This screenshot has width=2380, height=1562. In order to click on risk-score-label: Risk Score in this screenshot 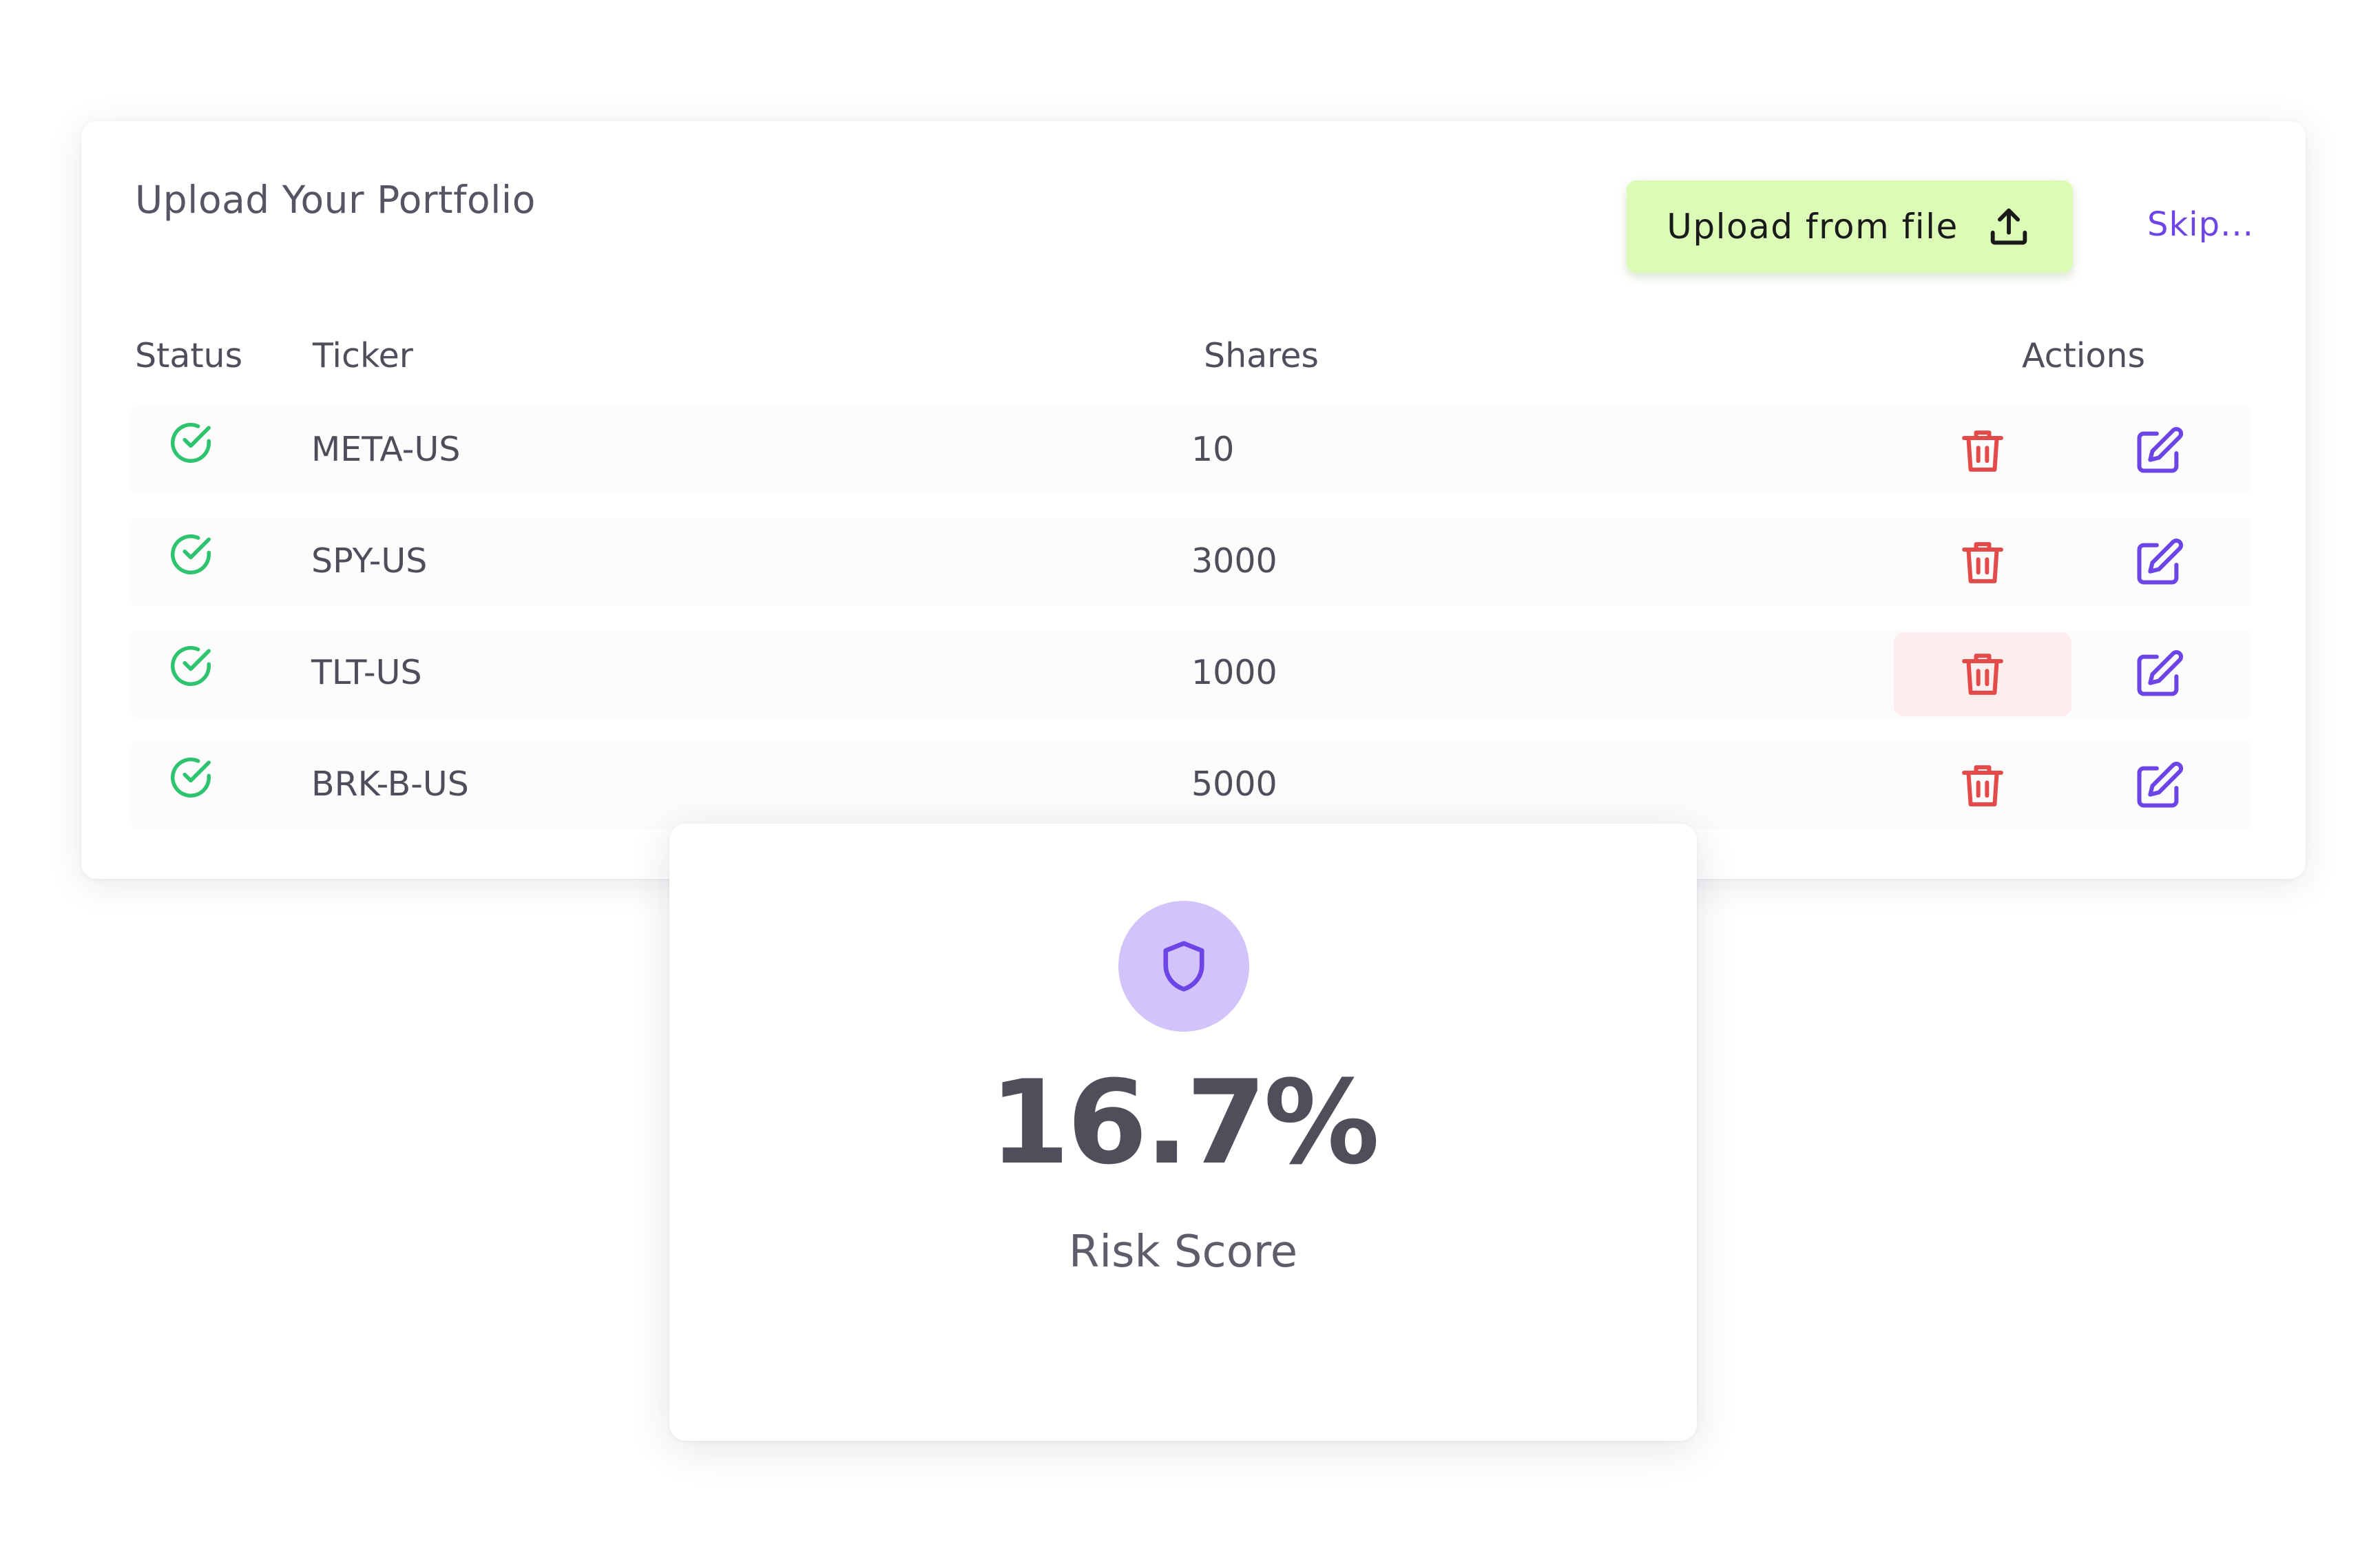, I will do `click(1183, 1252)`.